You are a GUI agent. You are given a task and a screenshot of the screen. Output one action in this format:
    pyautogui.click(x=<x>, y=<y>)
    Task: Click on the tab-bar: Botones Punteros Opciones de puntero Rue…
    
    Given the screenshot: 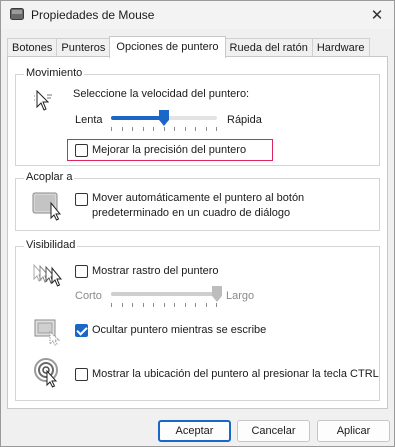 What is the action you would take?
    pyautogui.click(x=188, y=47)
    